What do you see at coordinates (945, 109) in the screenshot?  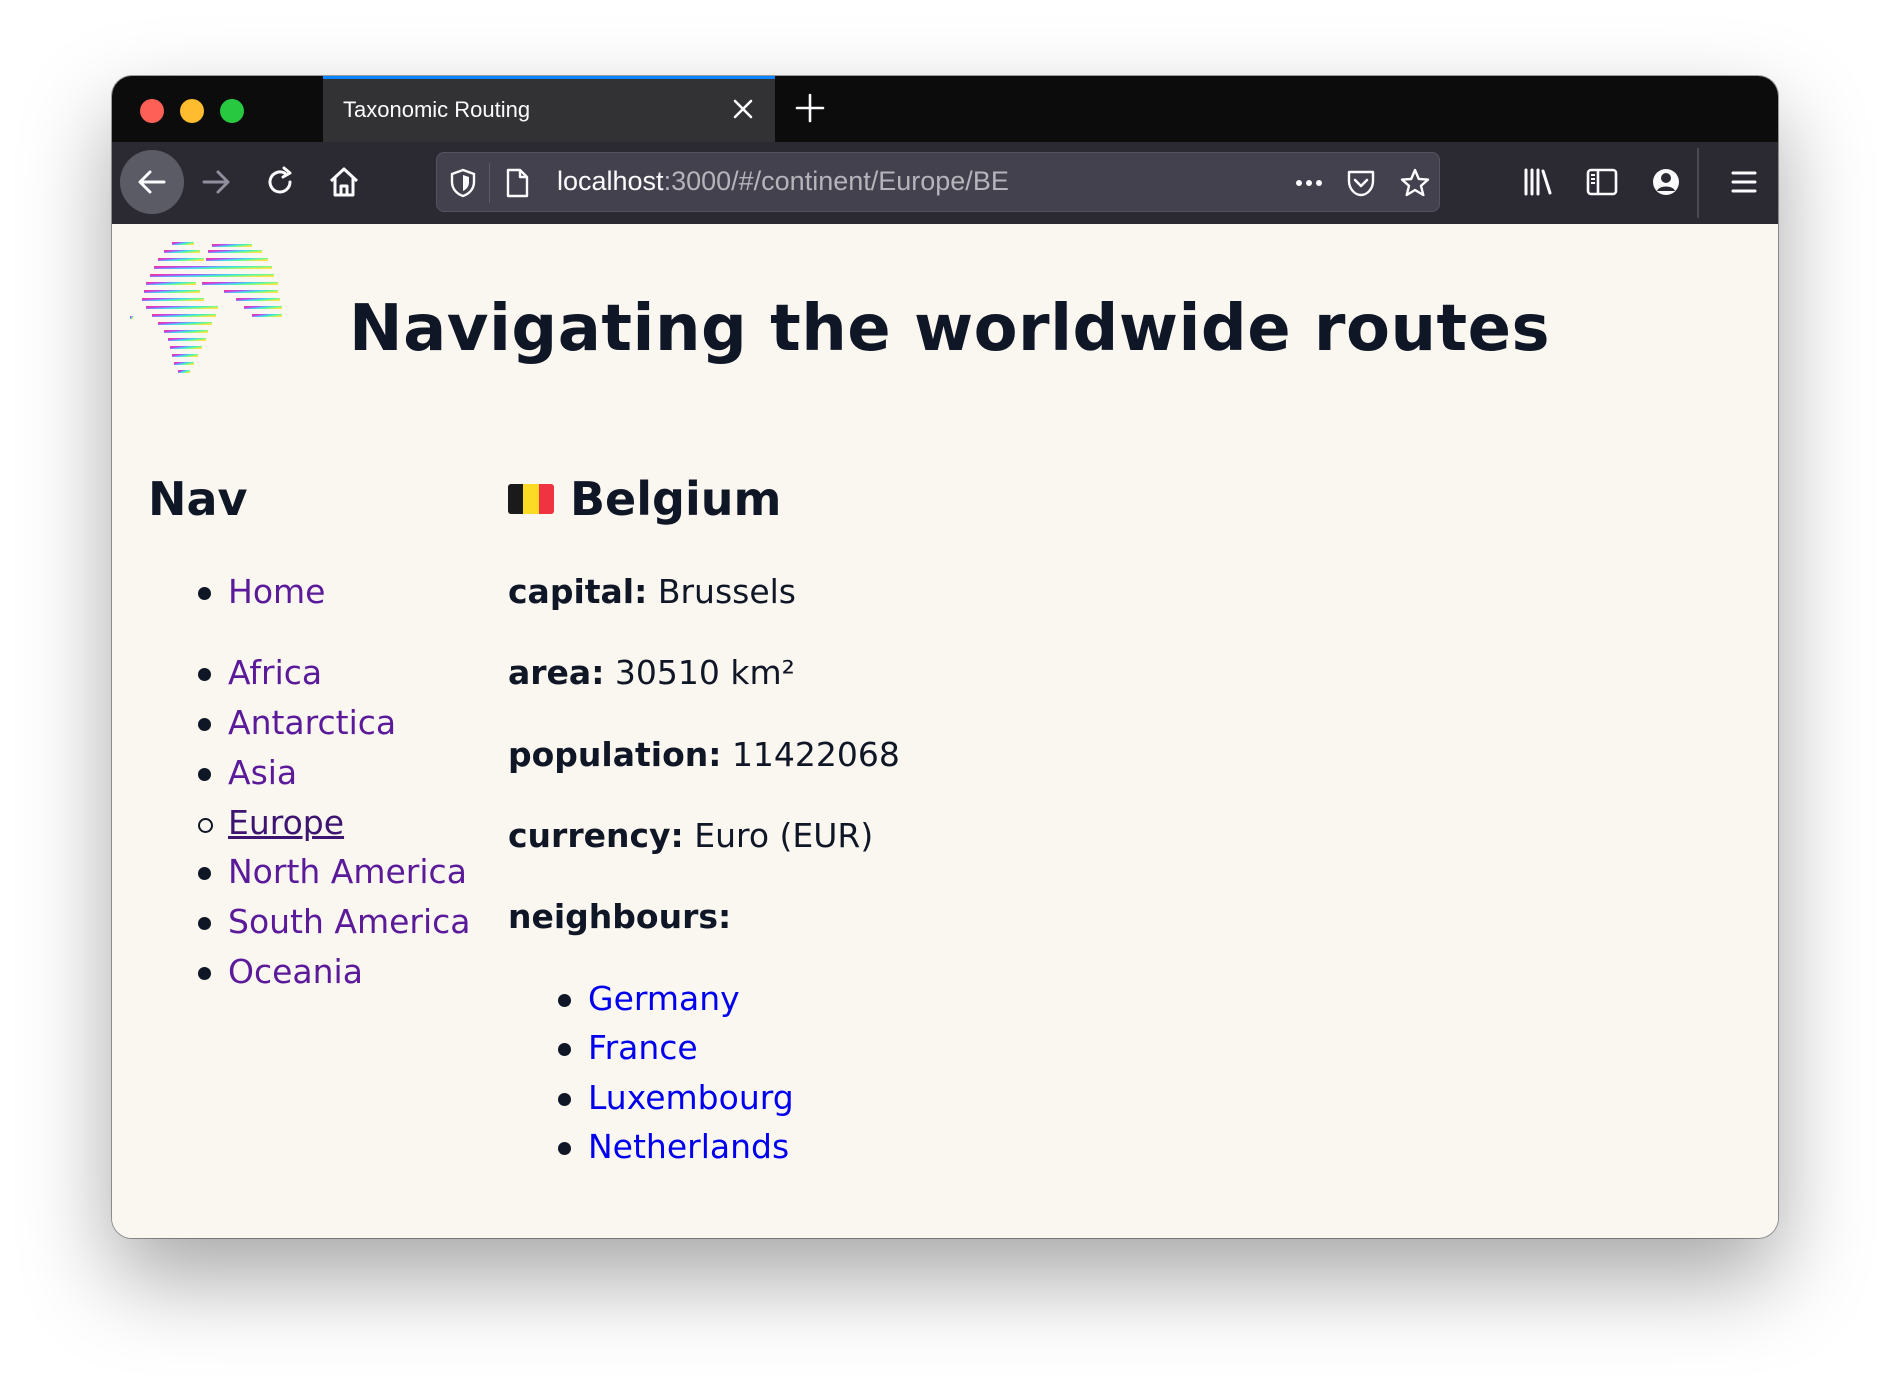 I see `tab-strip: Taxonomic Routing` at bounding box center [945, 109].